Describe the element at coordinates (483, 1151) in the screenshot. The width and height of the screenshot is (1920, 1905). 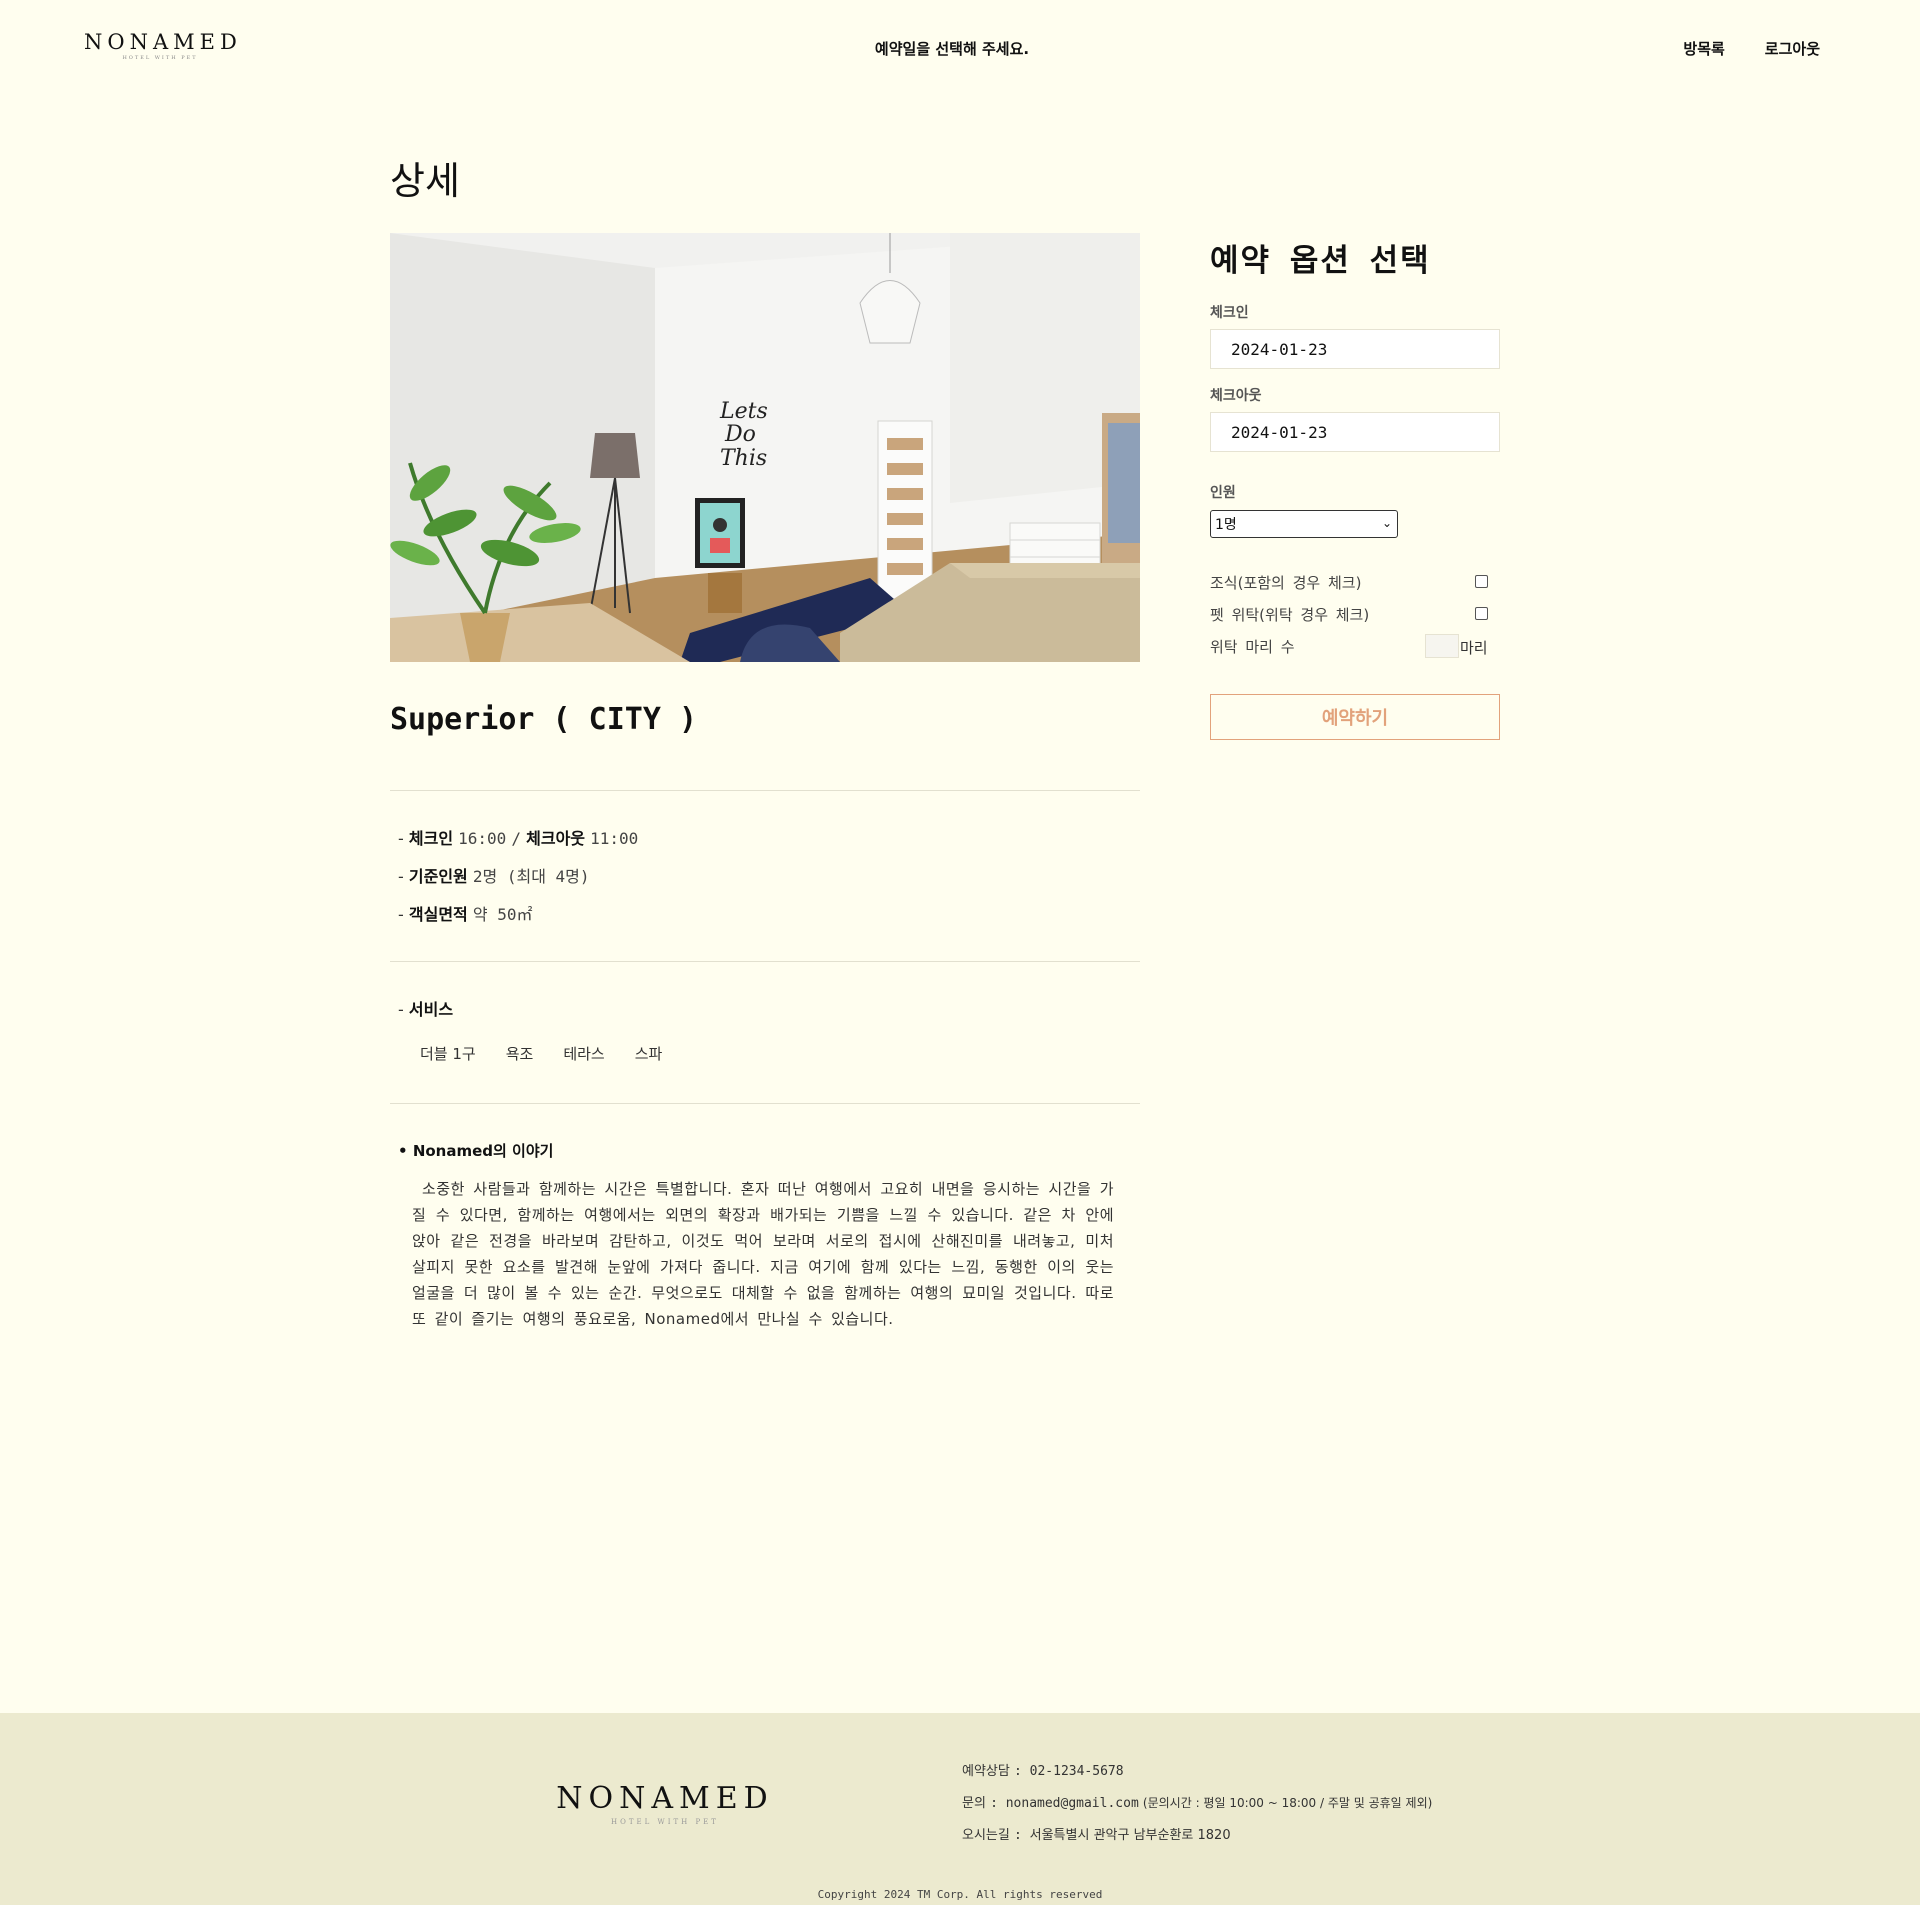
I see `story-title: Nonamed의 이야기` at that location.